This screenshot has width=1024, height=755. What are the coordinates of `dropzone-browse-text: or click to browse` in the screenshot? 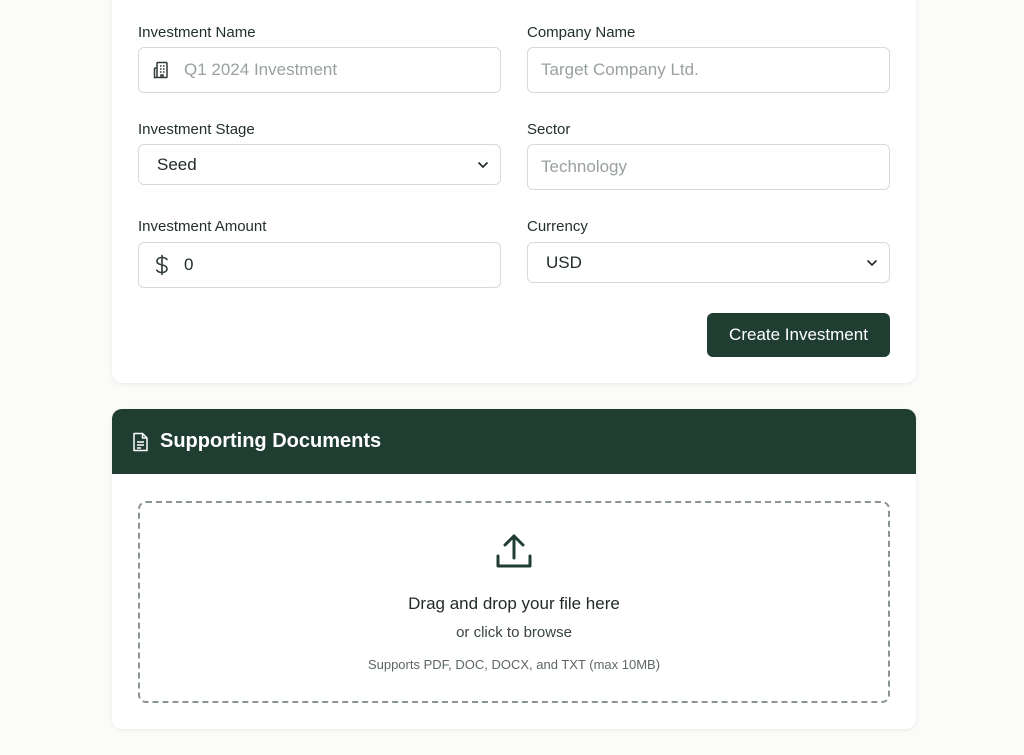 It's located at (514, 632).